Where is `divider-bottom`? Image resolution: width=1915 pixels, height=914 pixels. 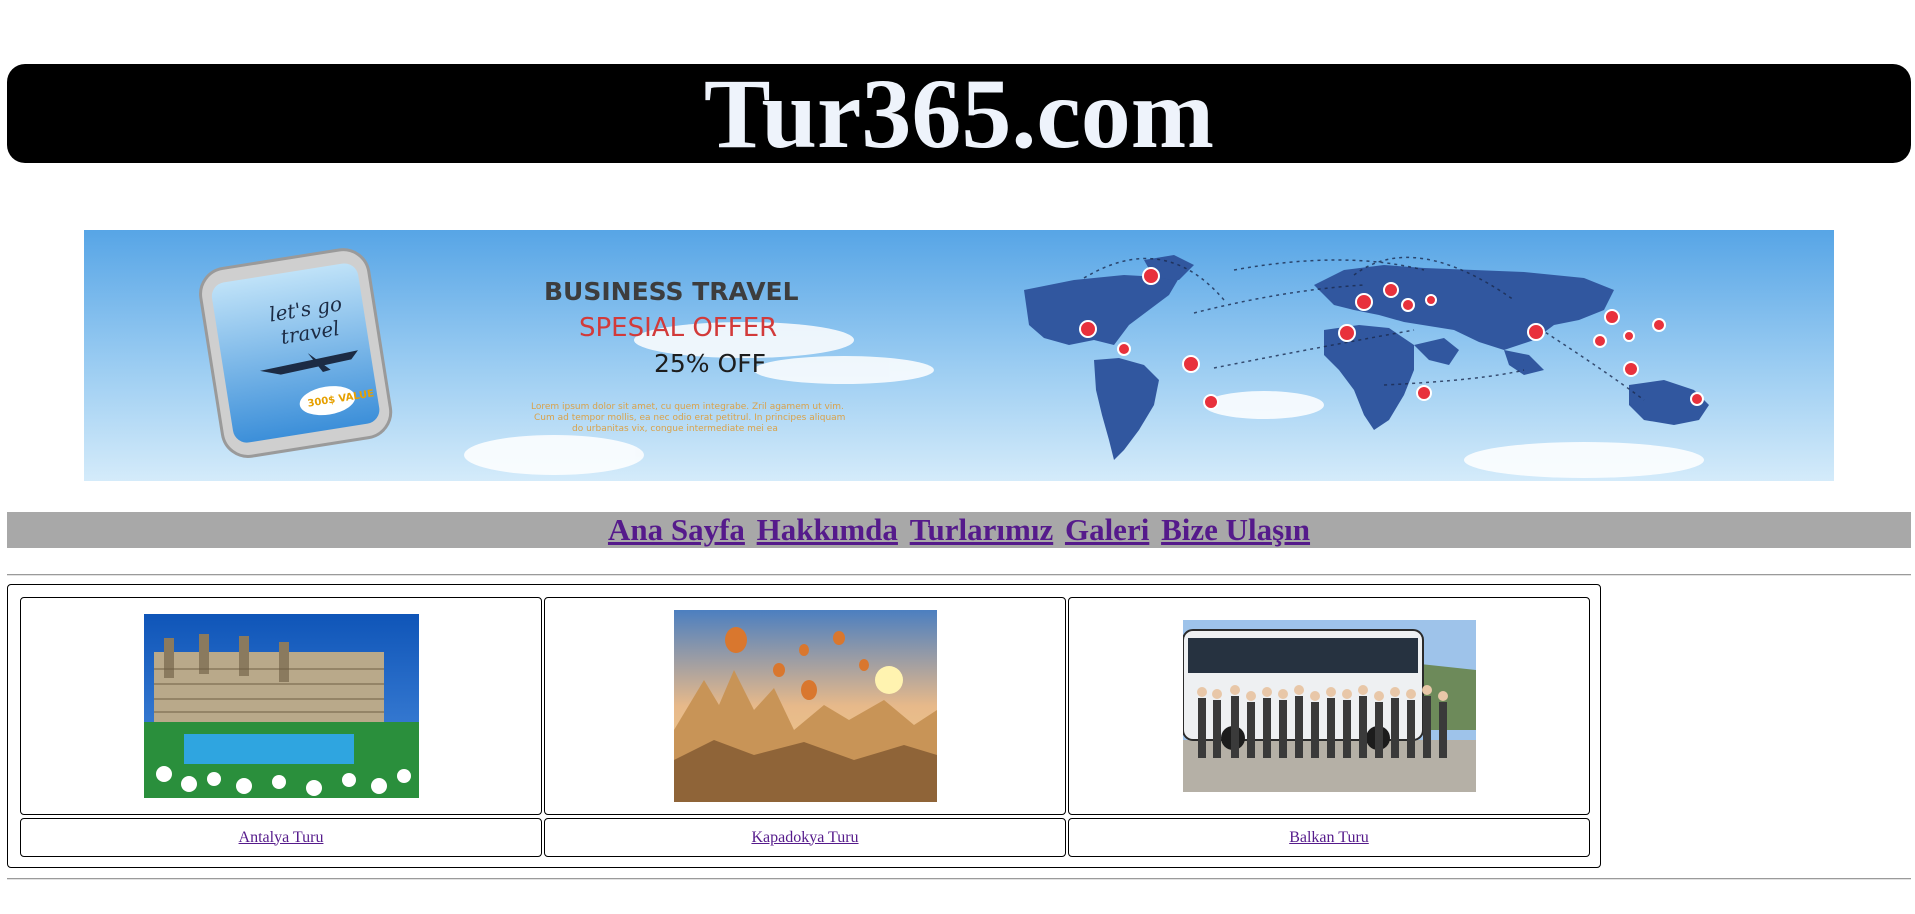
divider-bottom is located at coordinates (959, 879).